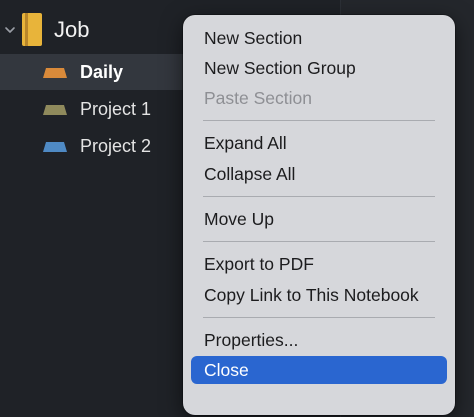  I want to click on menu-item-label: Copy Link to This Notebook, so click(311, 295).